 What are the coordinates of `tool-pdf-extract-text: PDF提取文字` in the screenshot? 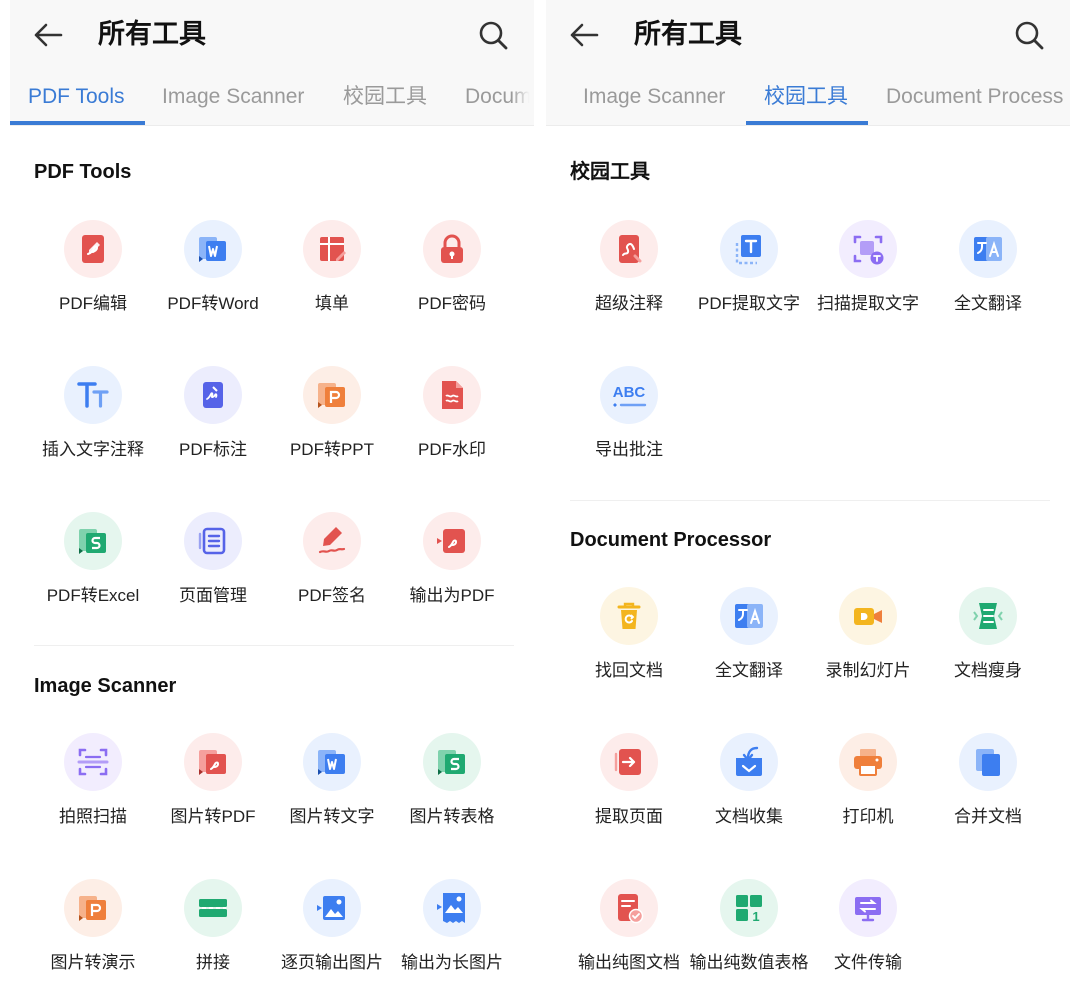 It's located at (749, 267).